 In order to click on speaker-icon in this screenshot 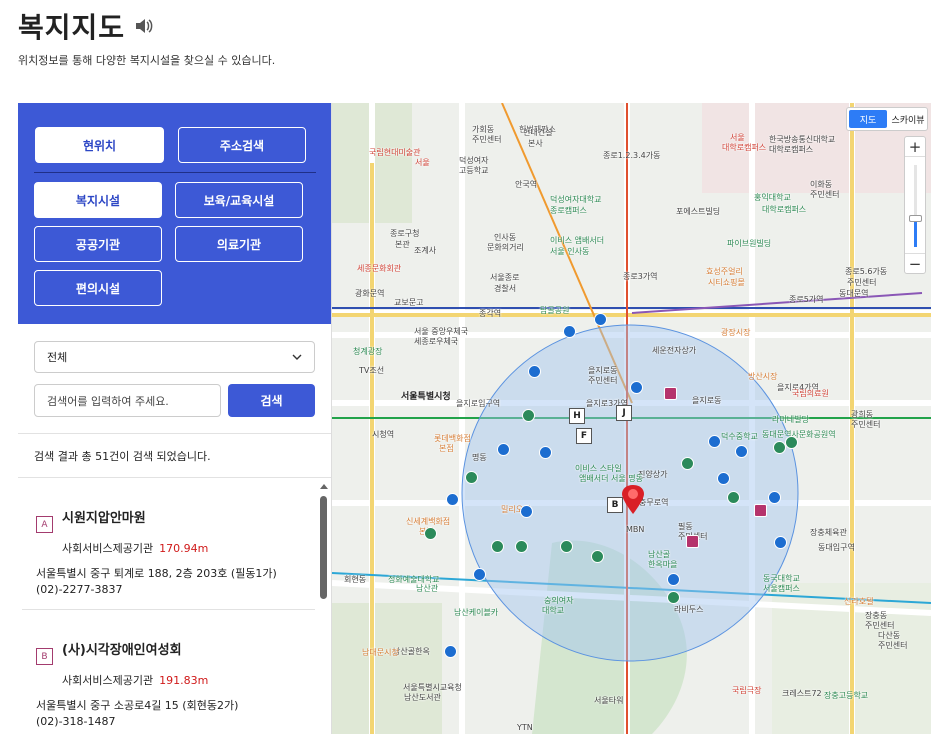, I will do `click(144, 26)`.